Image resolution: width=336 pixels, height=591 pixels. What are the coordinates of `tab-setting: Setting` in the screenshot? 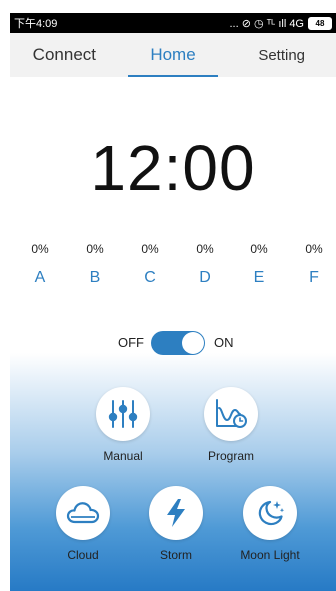 It's located at (281, 55).